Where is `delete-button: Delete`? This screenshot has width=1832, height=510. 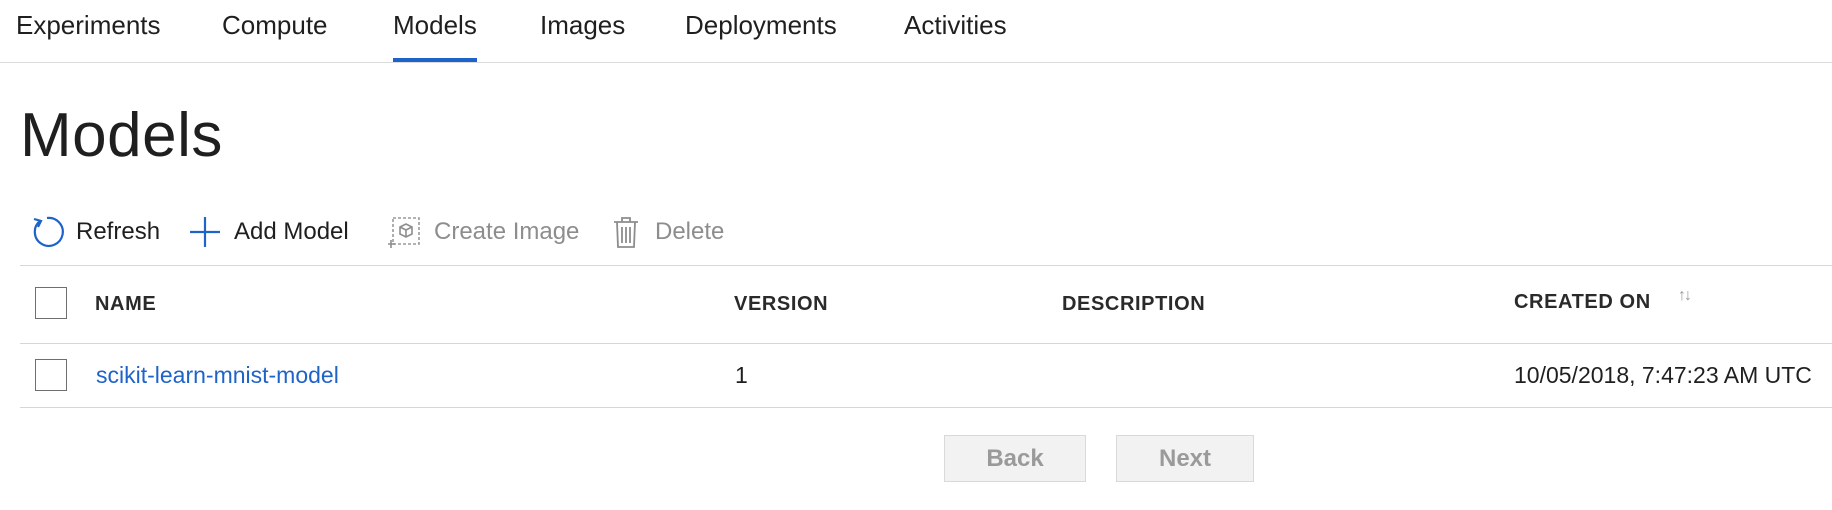
delete-button: Delete is located at coordinates (666, 232).